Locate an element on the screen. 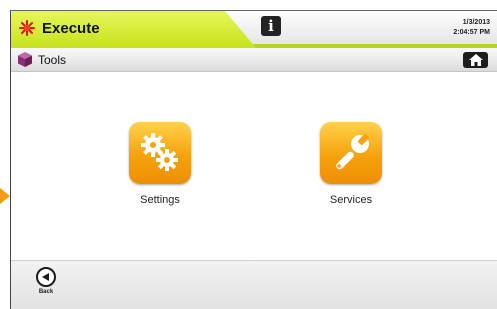  page-title: Tools is located at coordinates (52, 60).